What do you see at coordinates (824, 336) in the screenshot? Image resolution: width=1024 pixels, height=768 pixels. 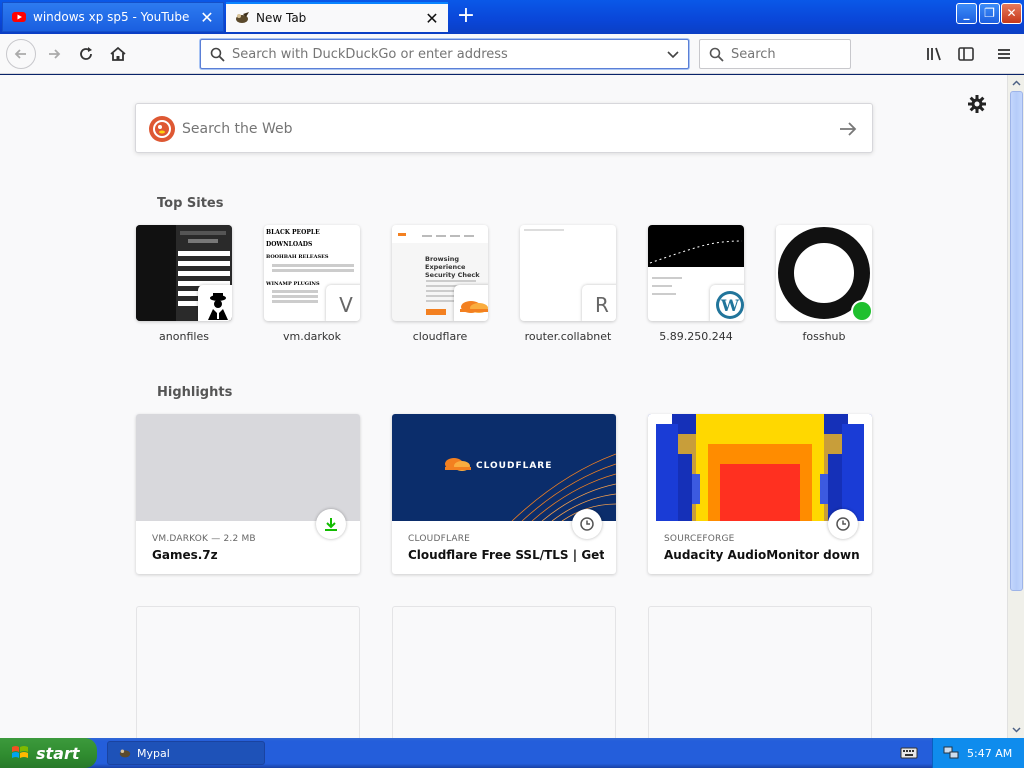 I see `site-label: fosshub` at bounding box center [824, 336].